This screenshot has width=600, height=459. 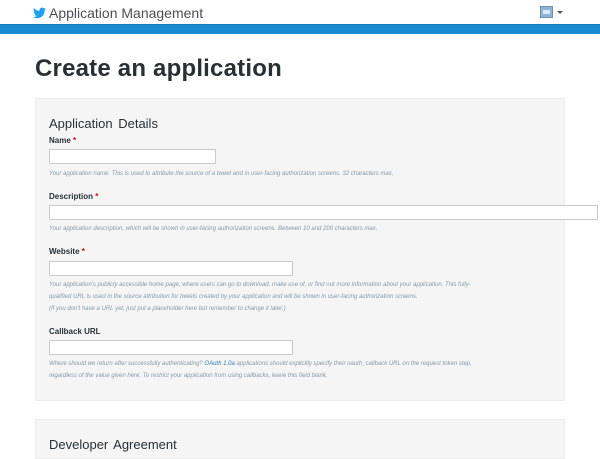 I want to click on top-navbar: Application Management, so click(x=300, y=12).